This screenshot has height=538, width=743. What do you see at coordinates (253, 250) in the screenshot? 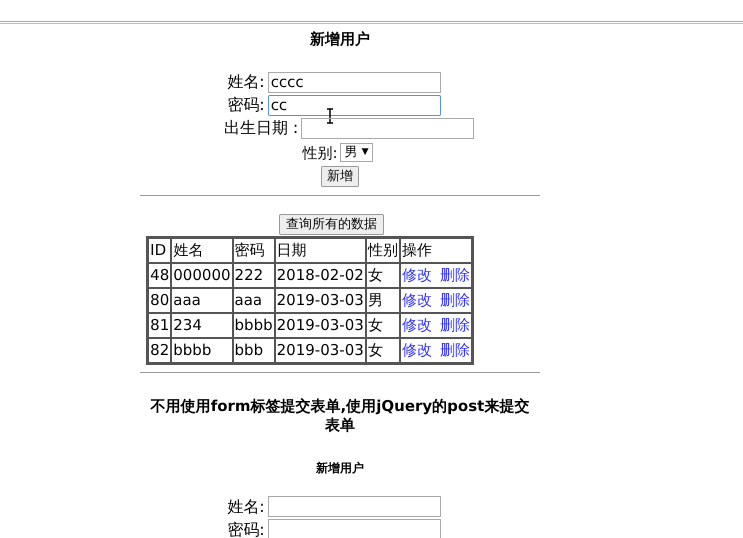
I see `column-header: 密码` at bounding box center [253, 250].